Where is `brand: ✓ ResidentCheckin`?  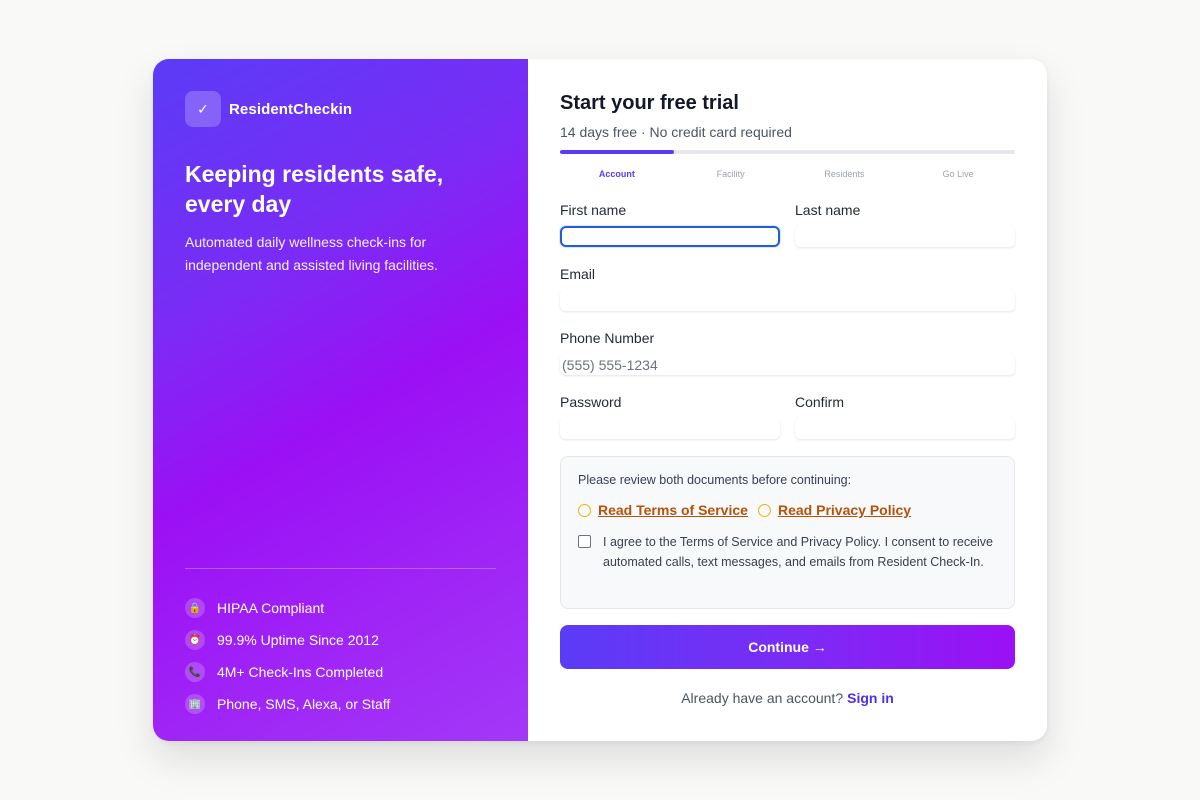
brand: ✓ ResidentCheckin is located at coordinates (268, 109).